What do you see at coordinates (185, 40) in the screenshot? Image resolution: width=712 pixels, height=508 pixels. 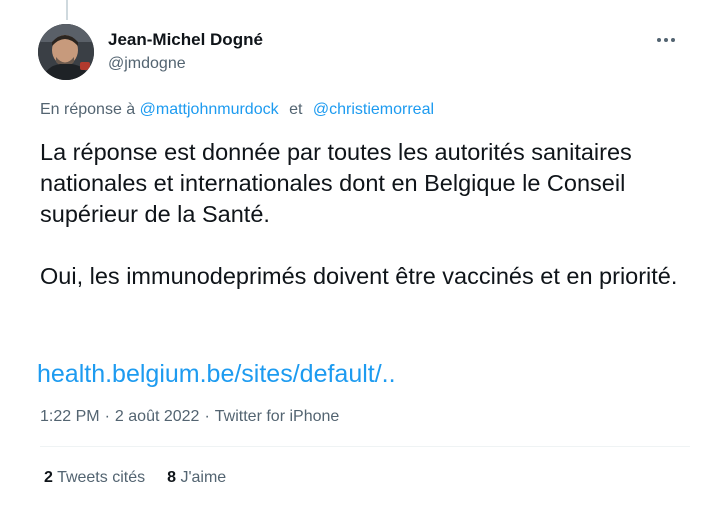 I see `author-display-name: Jean-Michel Dogné` at bounding box center [185, 40].